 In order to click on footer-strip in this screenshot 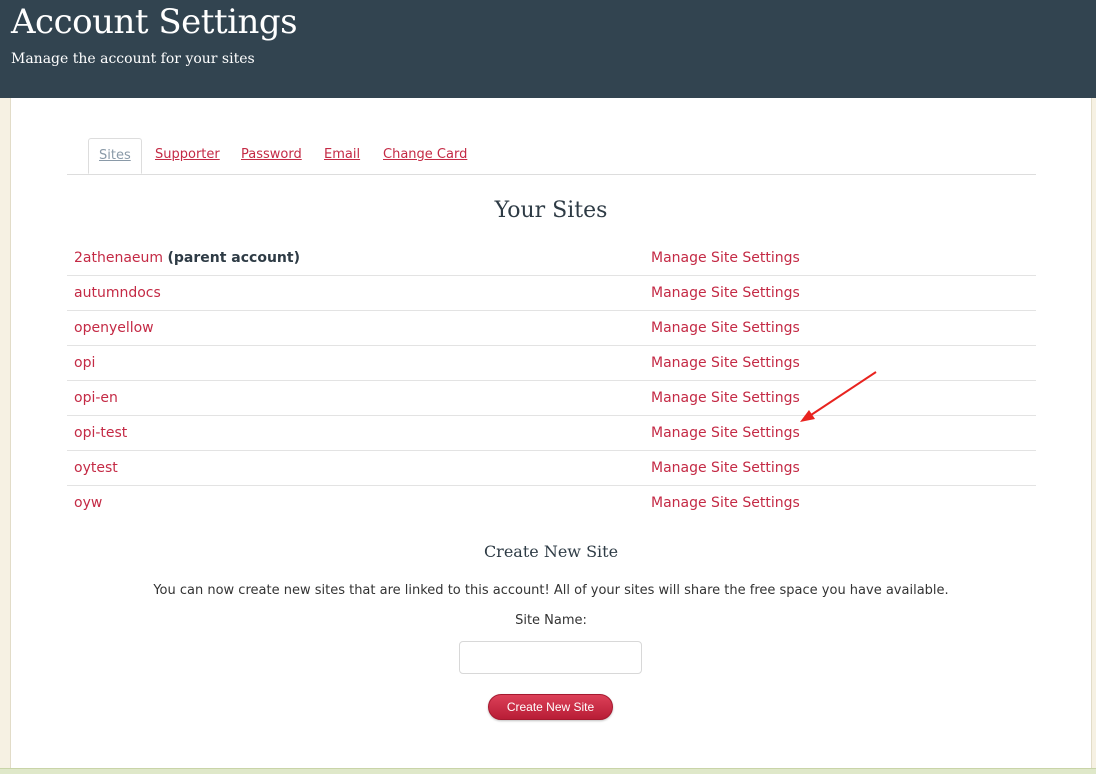, I will do `click(548, 771)`.